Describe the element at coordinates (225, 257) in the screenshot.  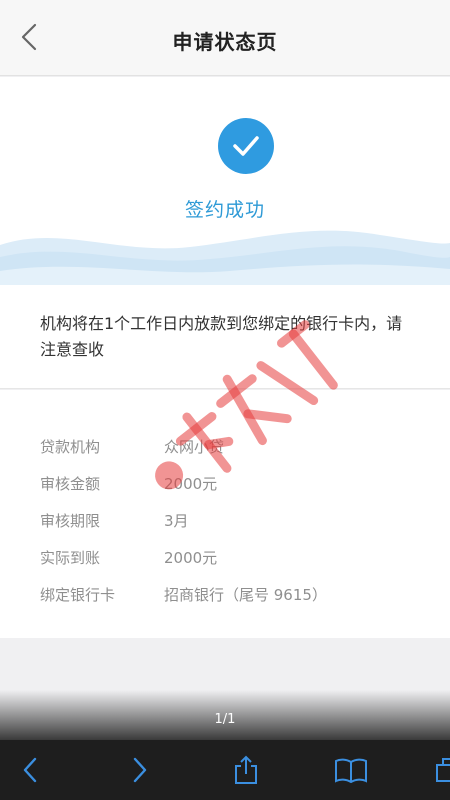
I see `wave-decoration` at that location.